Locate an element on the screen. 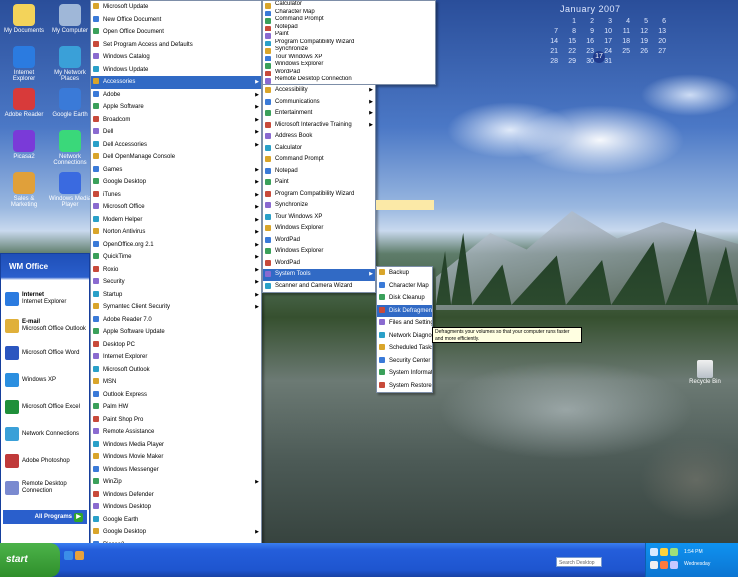 The width and height of the screenshot is (738, 577). menu-item: Windows Update is located at coordinates (176, 70).